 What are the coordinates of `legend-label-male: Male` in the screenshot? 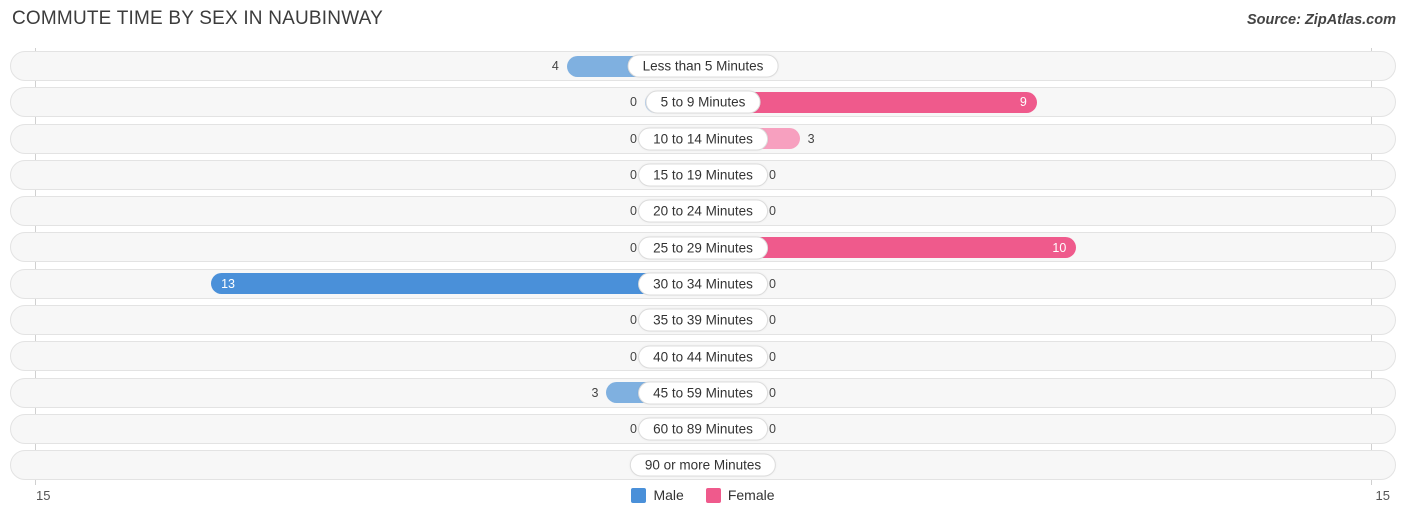 It's located at (668, 495).